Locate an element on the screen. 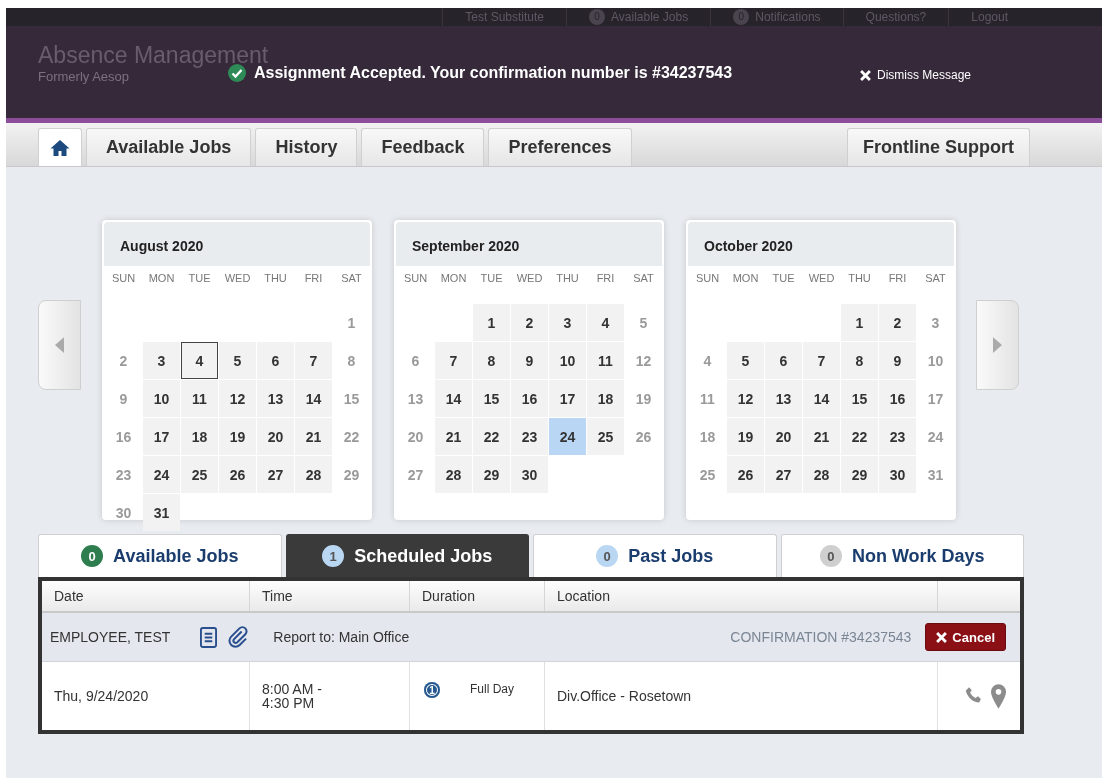 The image size is (1102, 780). jobs-tab: 1 Scheduled Jobs is located at coordinates (407, 555).